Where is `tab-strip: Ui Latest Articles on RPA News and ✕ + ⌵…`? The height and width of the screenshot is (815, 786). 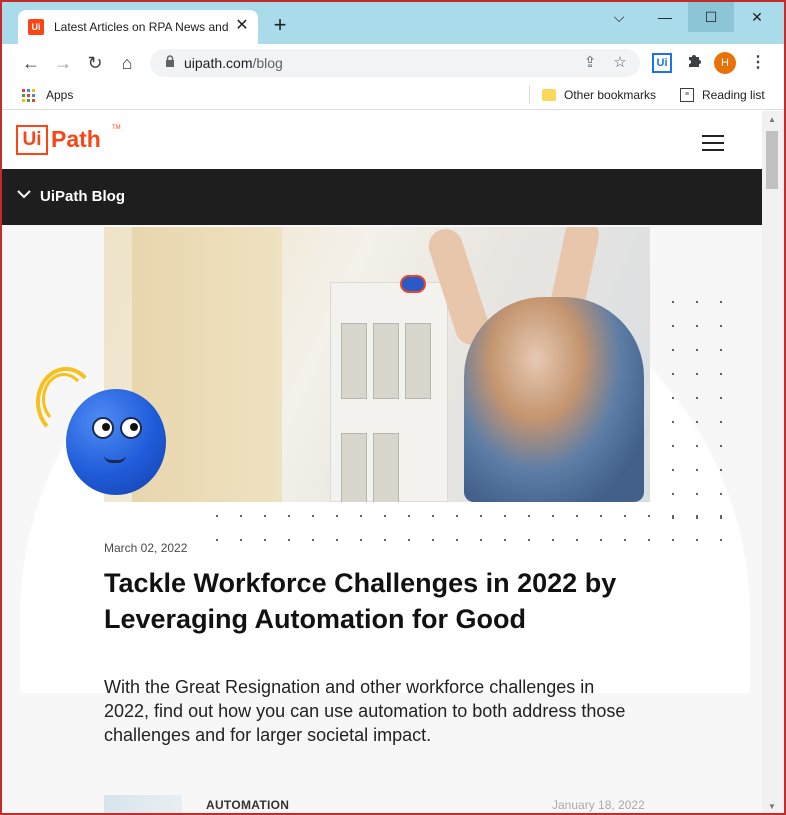
tab-strip: Ui Latest Articles on RPA News and ✕ + ⌵… is located at coordinates (393, 23).